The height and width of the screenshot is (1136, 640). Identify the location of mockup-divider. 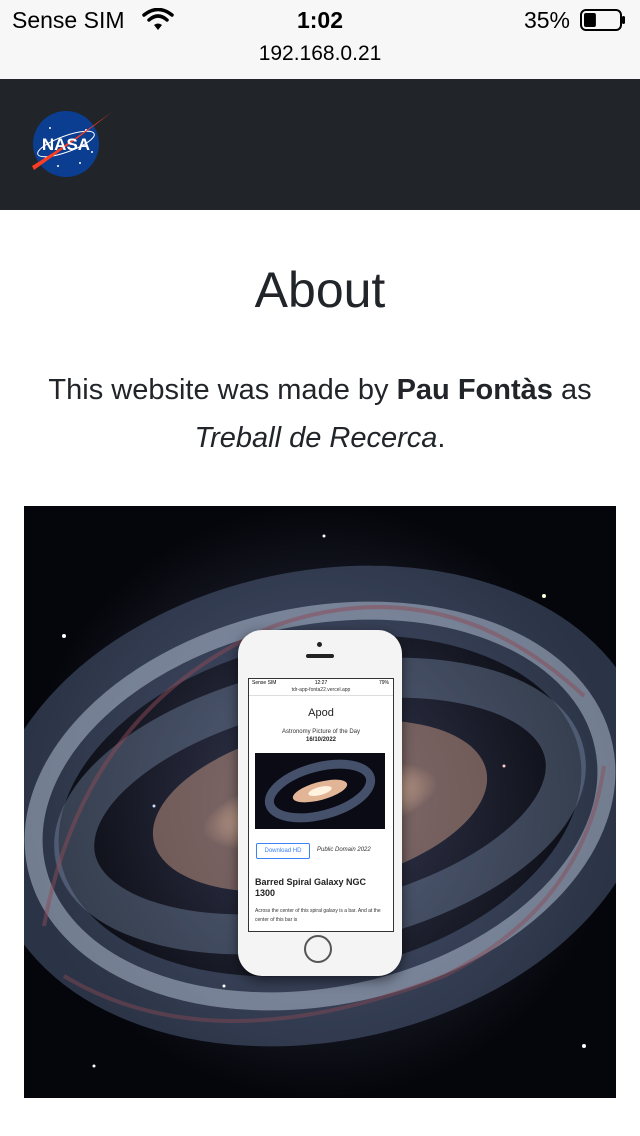
(321, 695).